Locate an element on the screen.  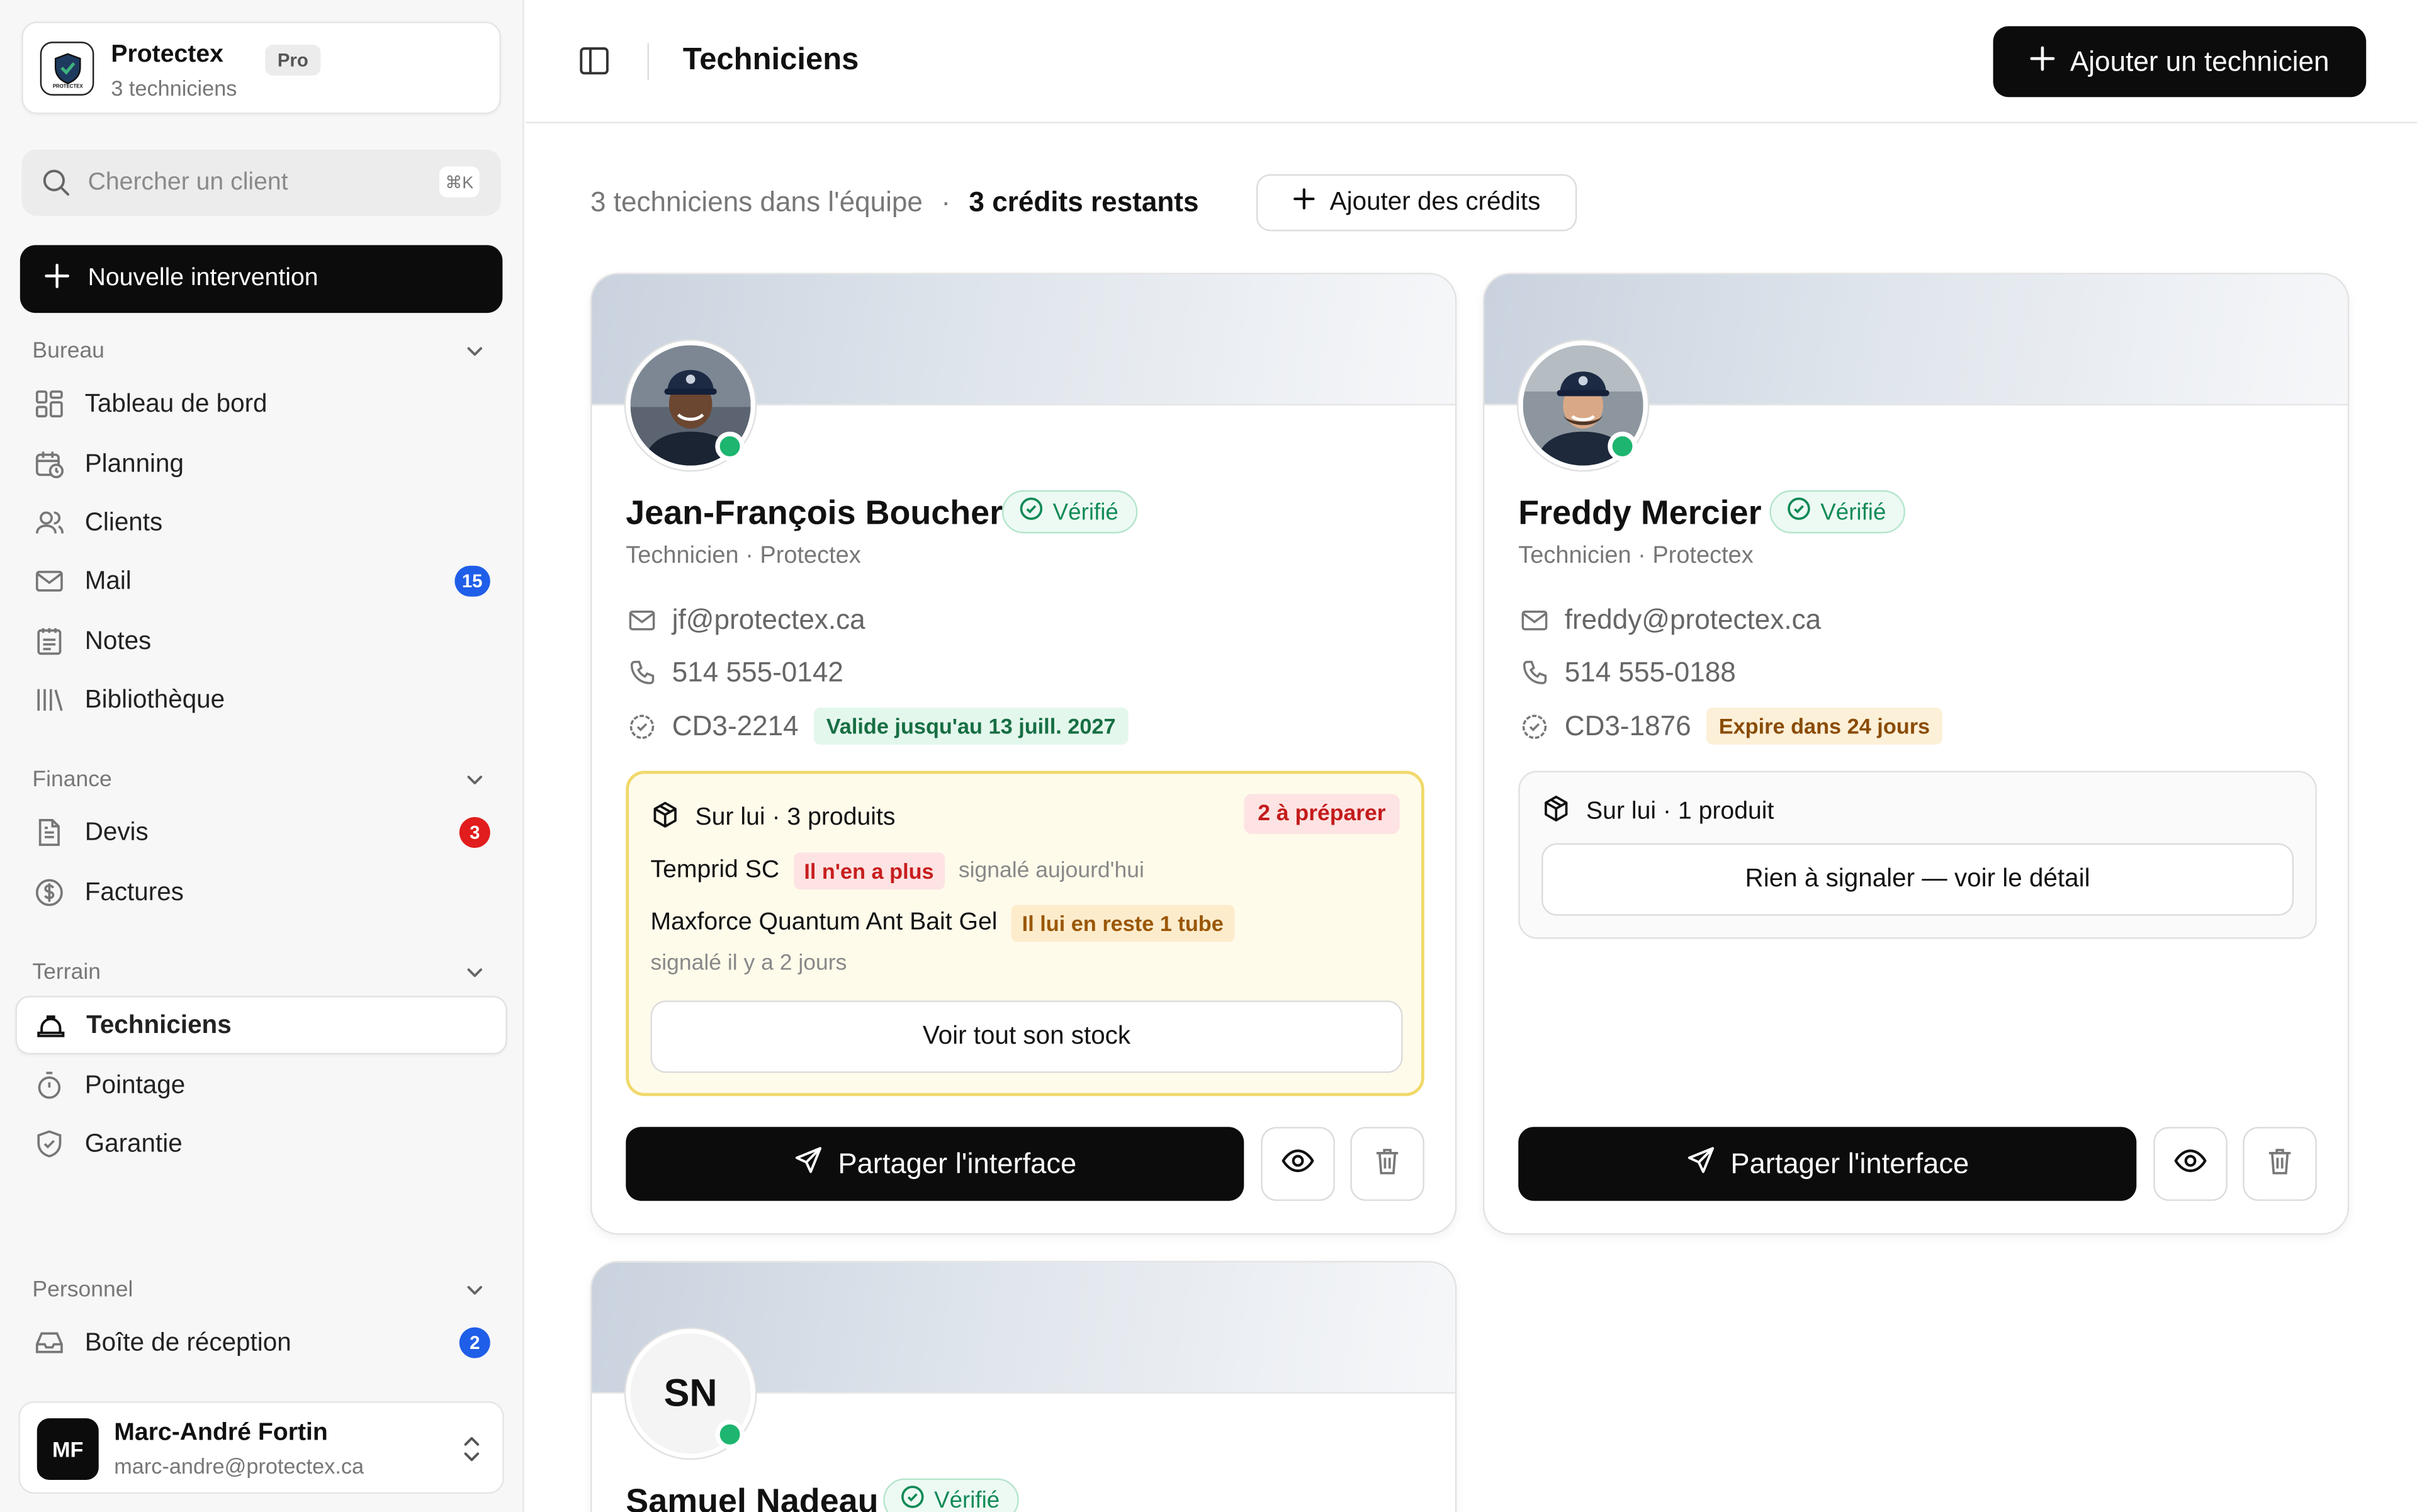
sidebar-item-label: Techniciens is located at coordinates (159, 1024).